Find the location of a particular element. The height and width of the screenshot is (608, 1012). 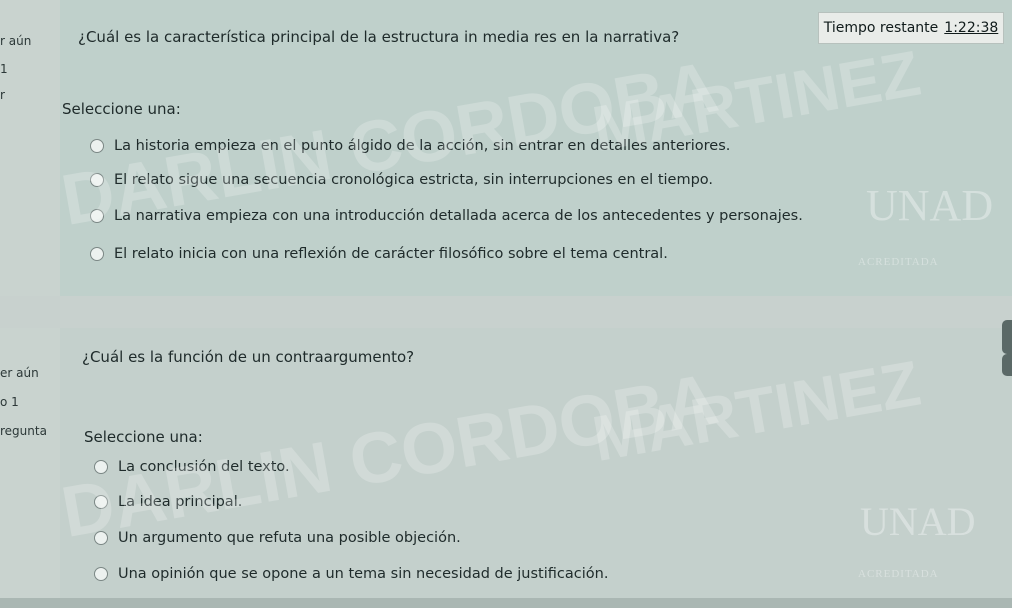

question-2-option-a: La conclusión del texto. is located at coordinates (192, 467).